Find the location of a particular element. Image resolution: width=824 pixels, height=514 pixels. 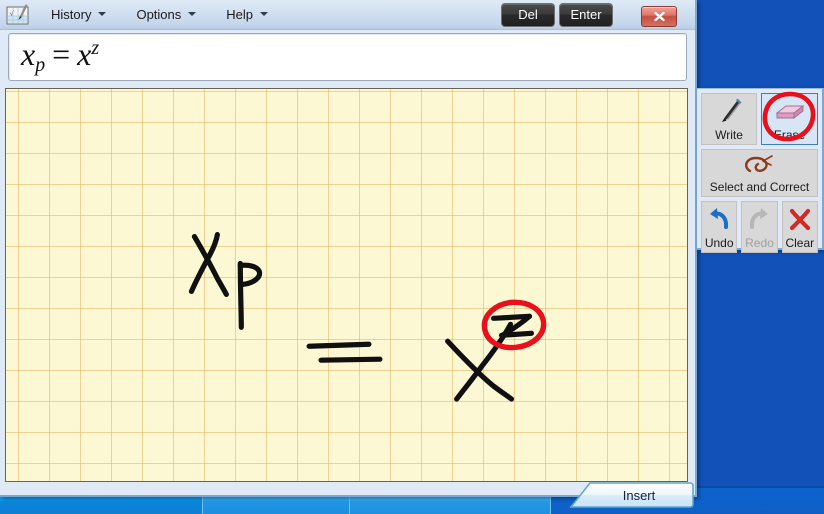

del-button: Del is located at coordinates (528, 15).